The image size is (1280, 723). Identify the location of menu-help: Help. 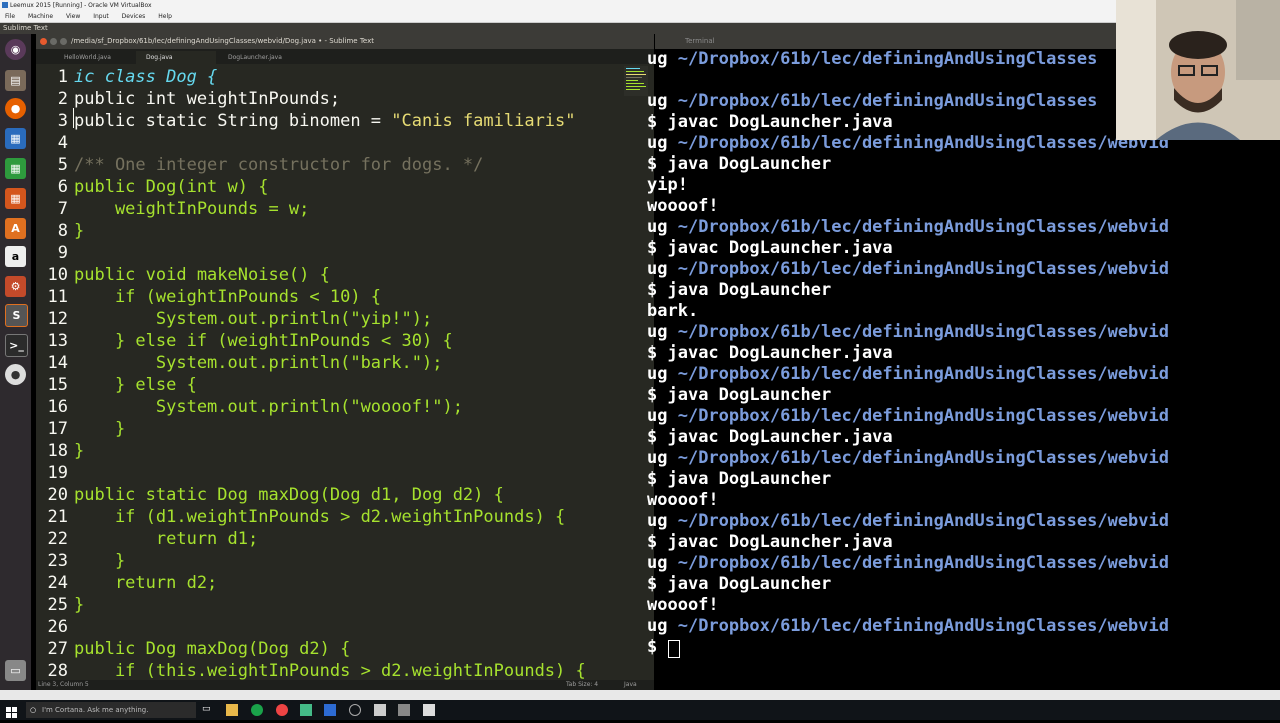
(165, 16).